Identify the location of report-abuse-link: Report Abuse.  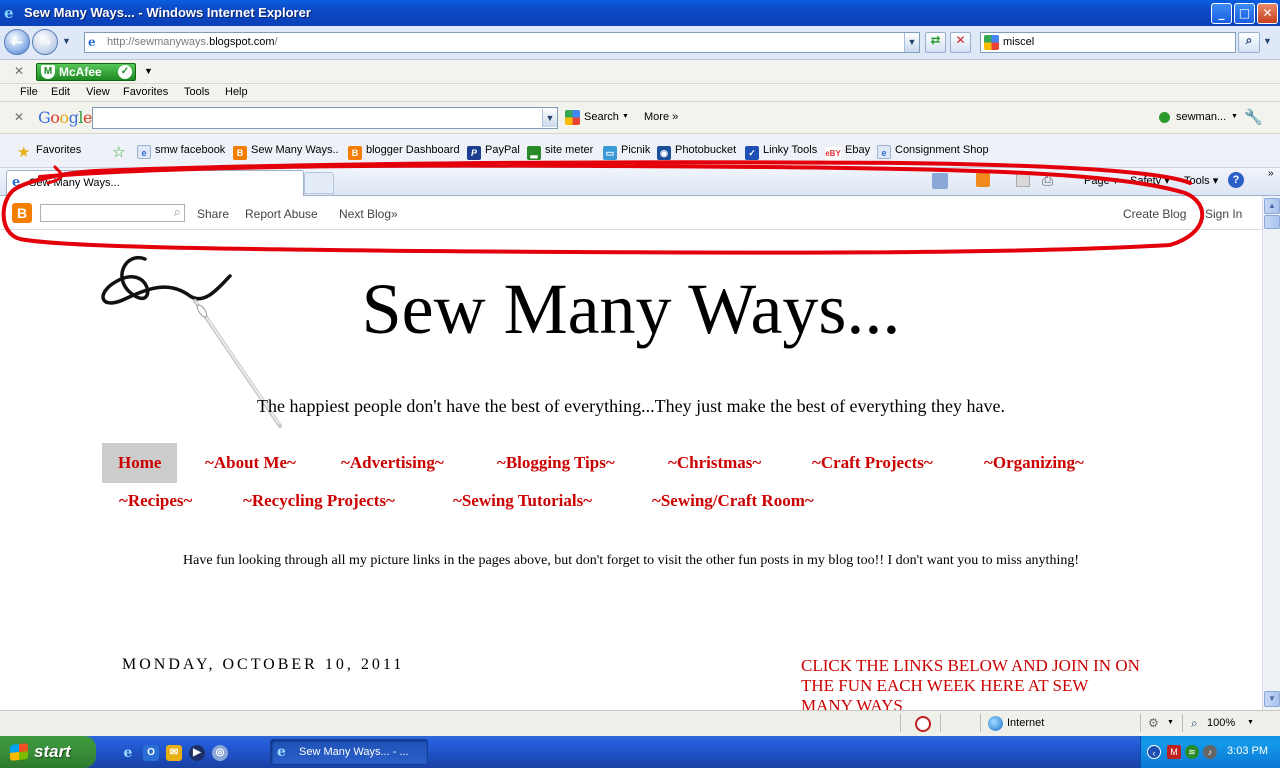
(281, 214).